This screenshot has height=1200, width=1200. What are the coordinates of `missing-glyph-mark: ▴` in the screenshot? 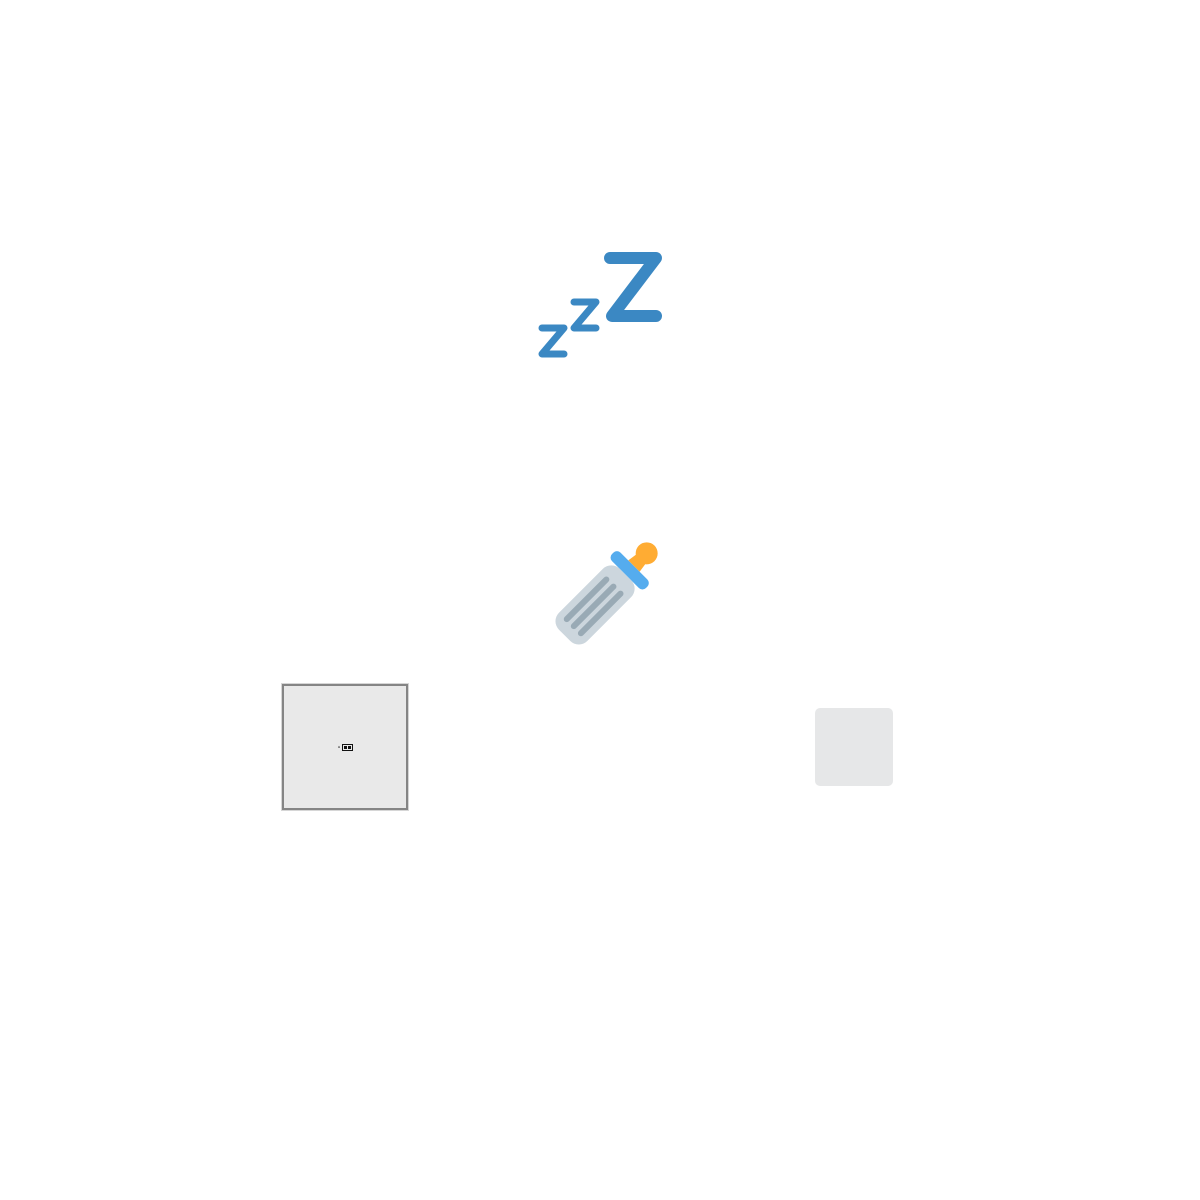 It's located at (345, 747).